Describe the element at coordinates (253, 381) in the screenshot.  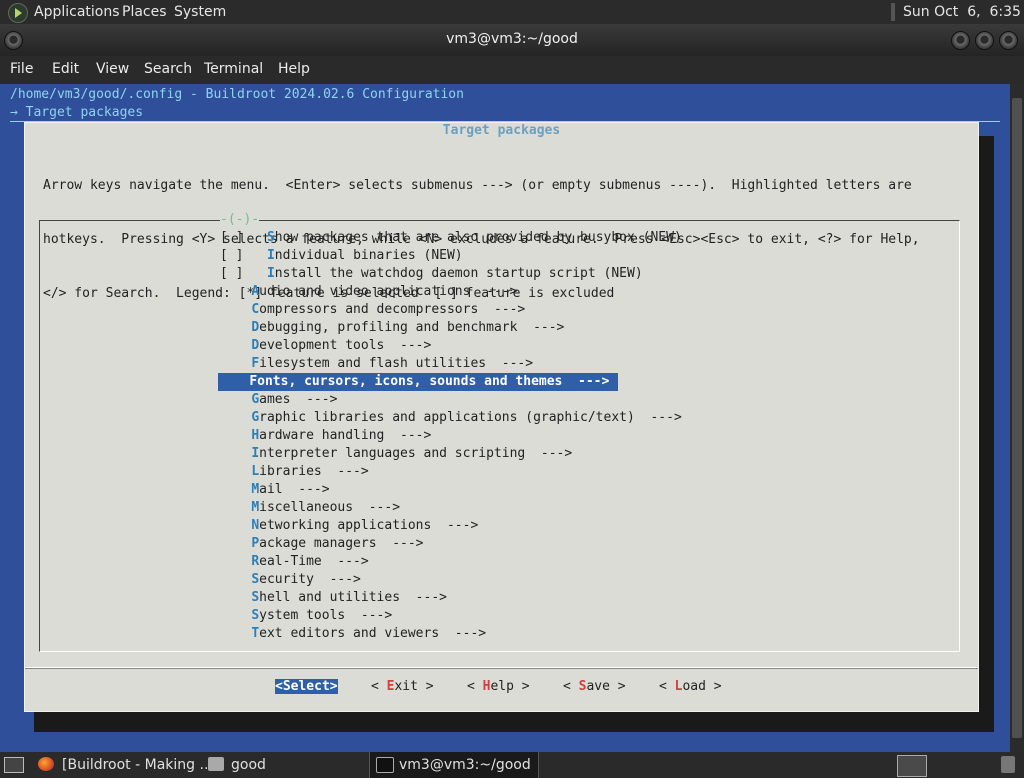
I see `menu-item-hotkey: F` at that location.